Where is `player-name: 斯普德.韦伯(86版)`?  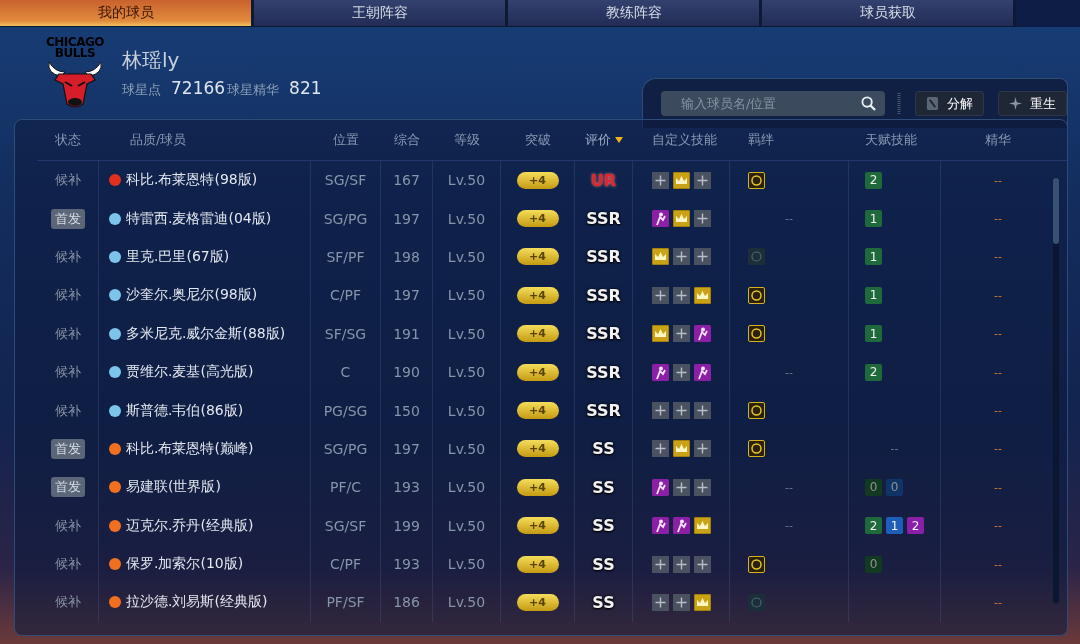 player-name: 斯普德.韦伯(86版) is located at coordinates (185, 410).